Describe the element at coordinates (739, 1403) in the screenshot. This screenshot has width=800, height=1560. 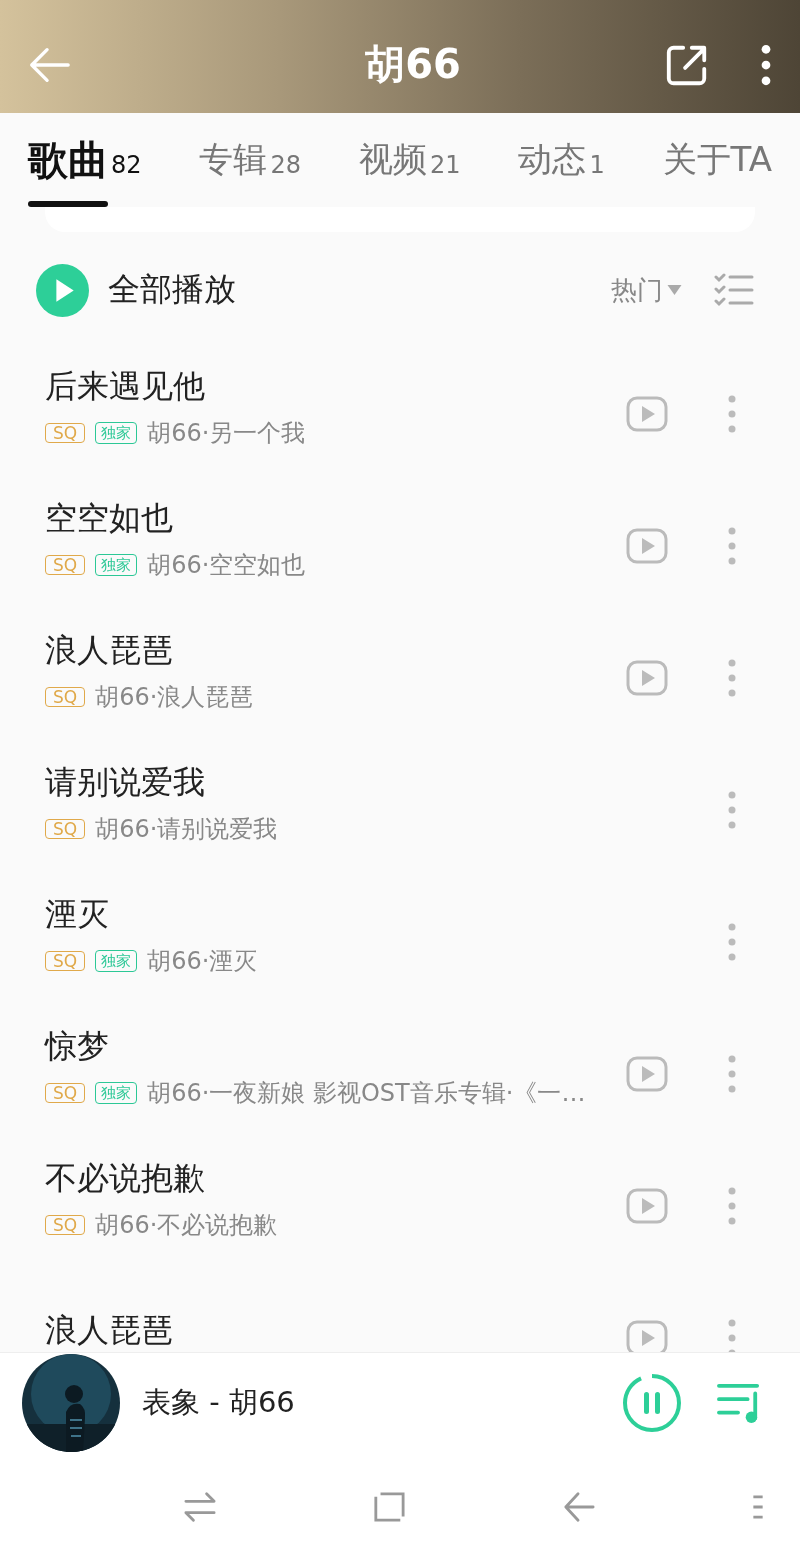
I see `playlist-icon` at that location.